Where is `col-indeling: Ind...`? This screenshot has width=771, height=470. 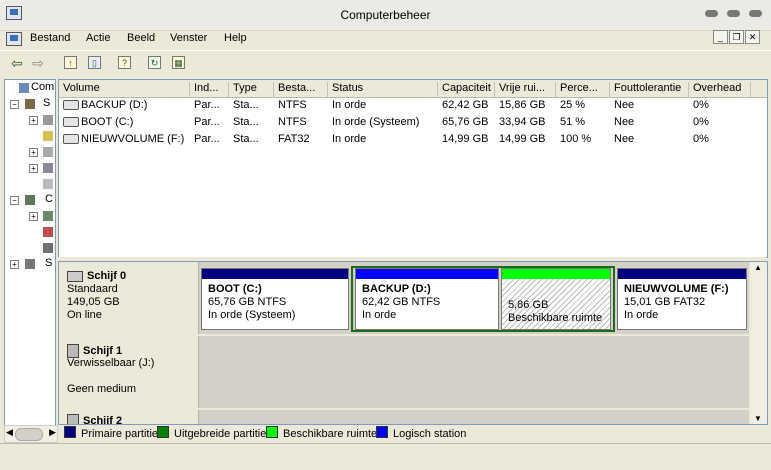 col-indeling: Ind... is located at coordinates (209, 89).